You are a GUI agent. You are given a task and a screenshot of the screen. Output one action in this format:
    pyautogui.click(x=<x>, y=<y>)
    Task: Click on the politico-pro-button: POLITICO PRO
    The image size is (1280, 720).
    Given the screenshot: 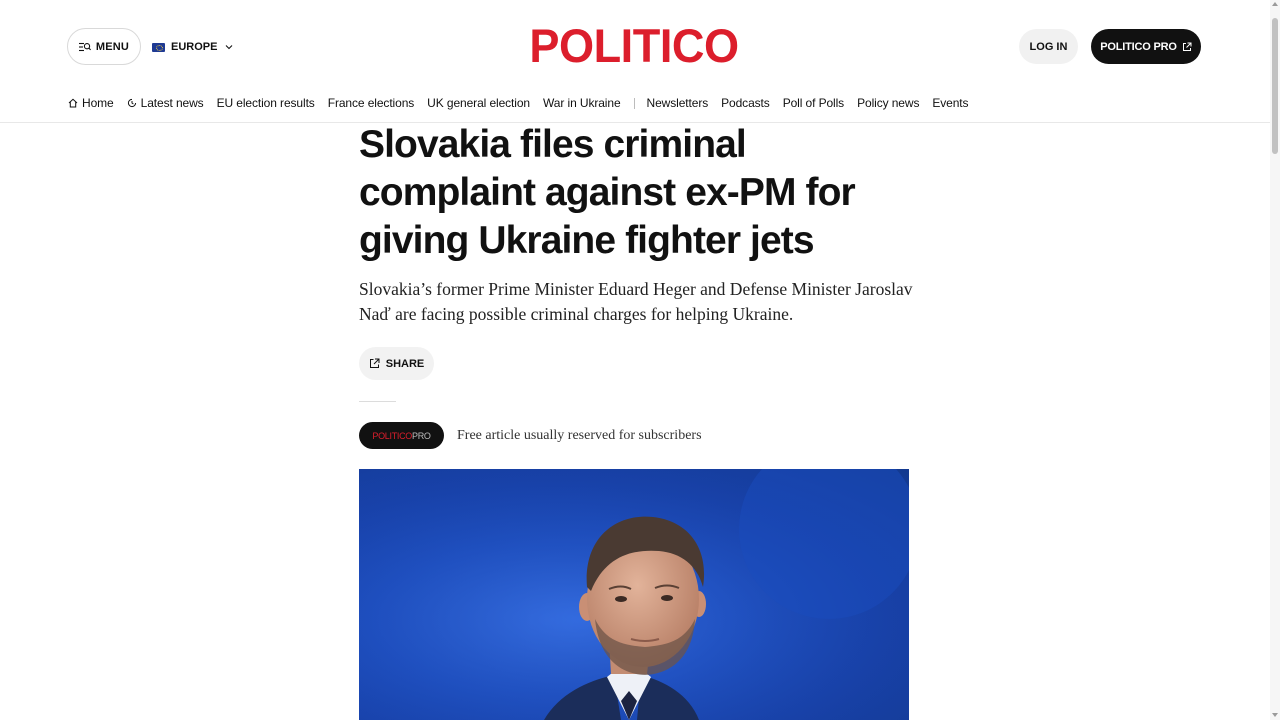 What is the action you would take?
    pyautogui.click(x=1146, y=46)
    